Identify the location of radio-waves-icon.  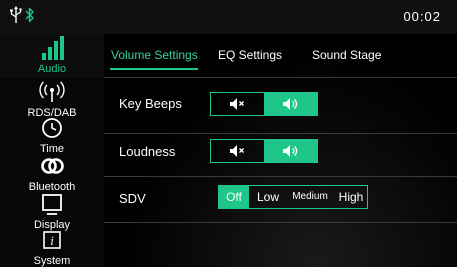
(52, 91).